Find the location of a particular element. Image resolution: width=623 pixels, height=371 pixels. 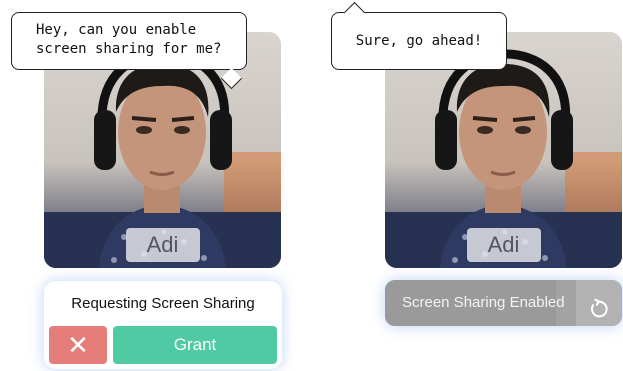

reset-button is located at coordinates (599, 303).